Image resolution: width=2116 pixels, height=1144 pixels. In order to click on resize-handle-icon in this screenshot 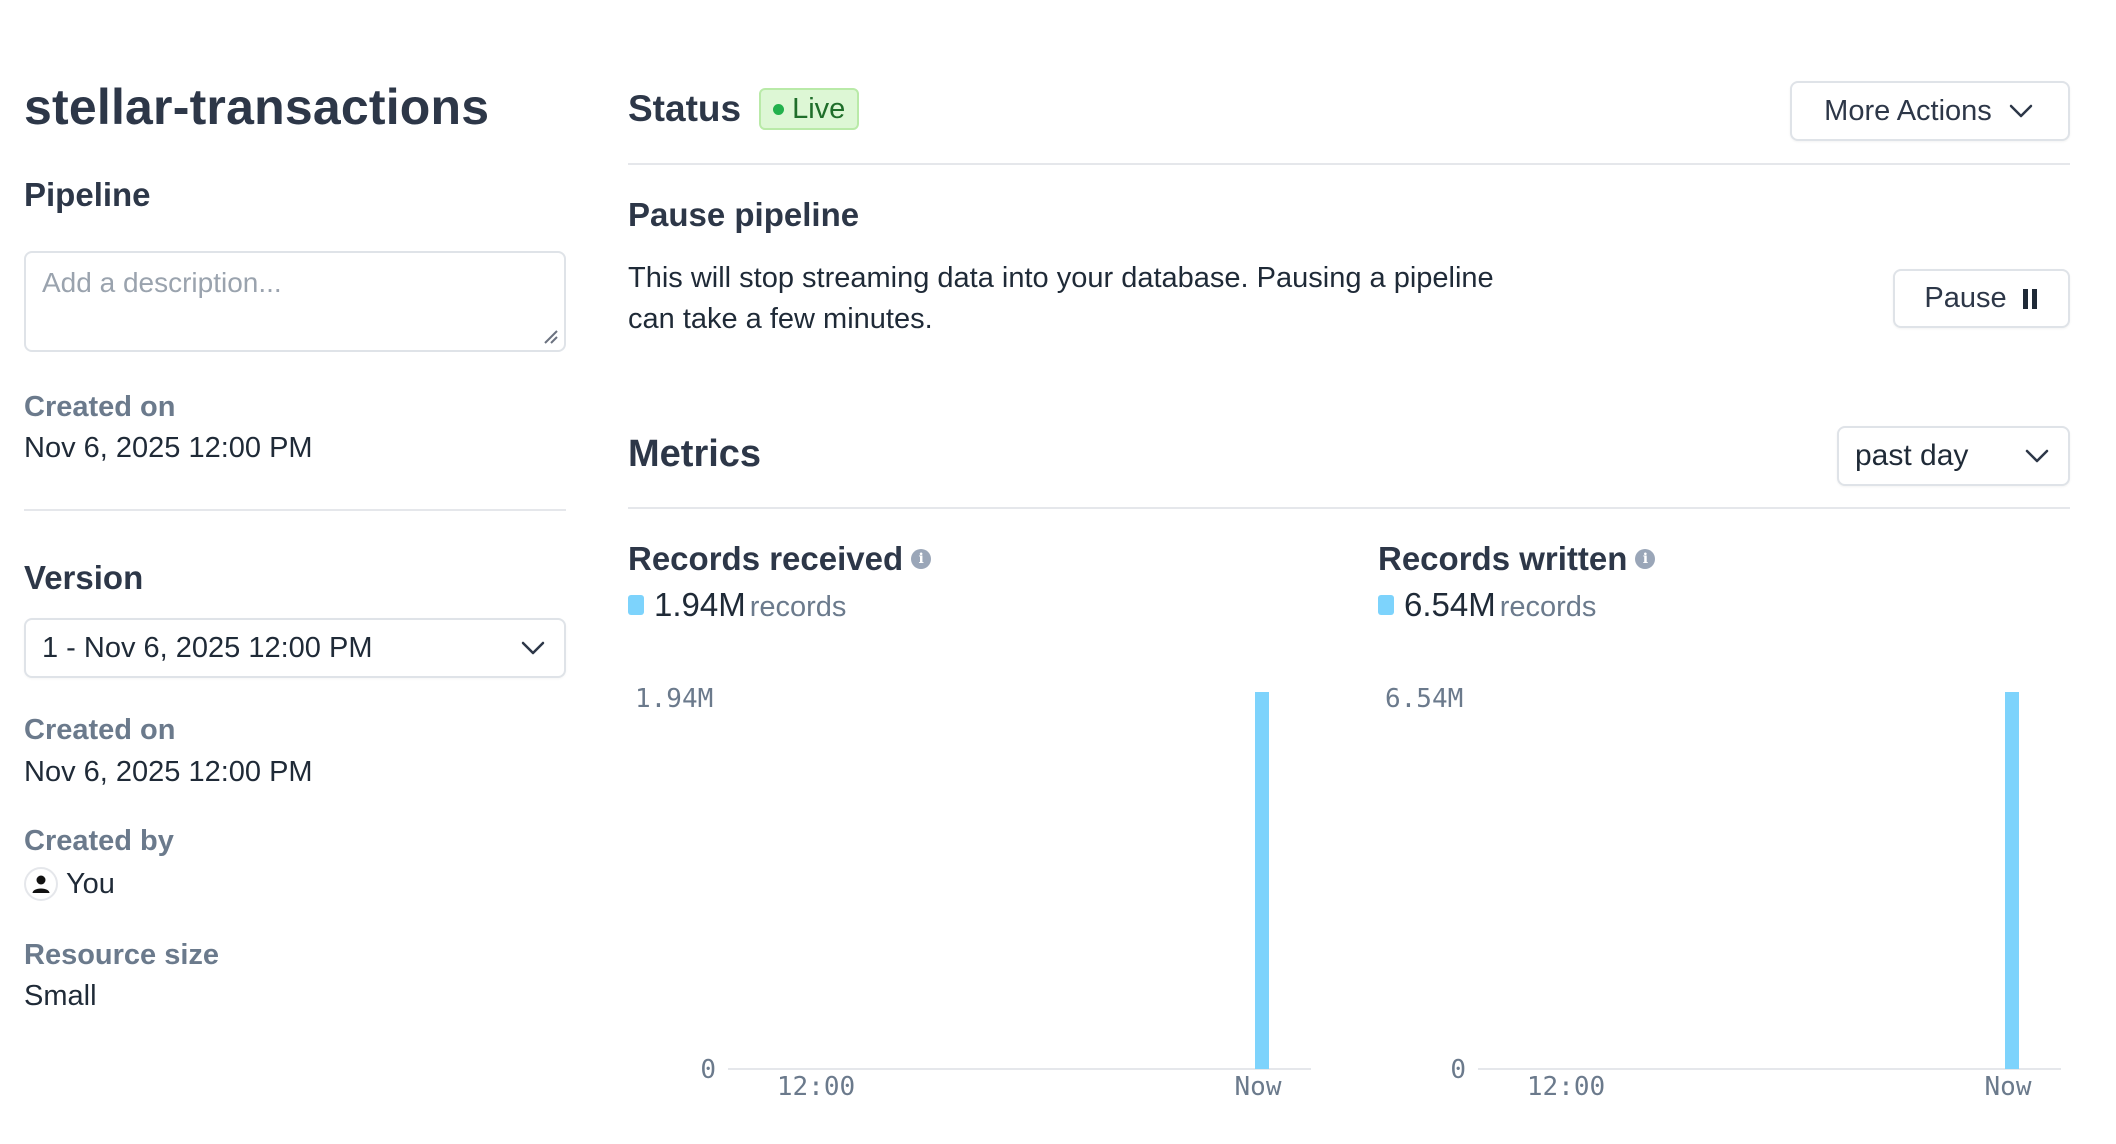, I will do `click(550, 336)`.